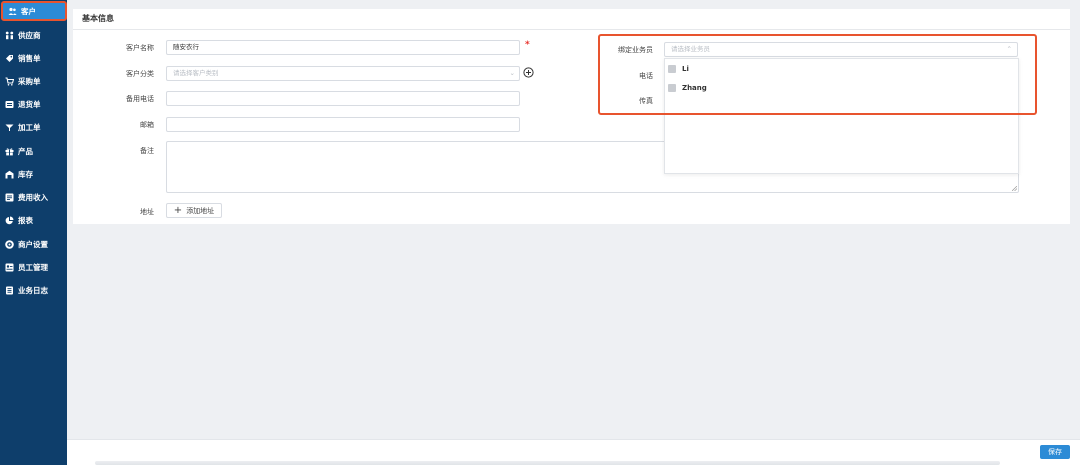 The image size is (1080, 465). Describe the element at coordinates (1055, 452) in the screenshot. I see `save-button: 保存` at that location.